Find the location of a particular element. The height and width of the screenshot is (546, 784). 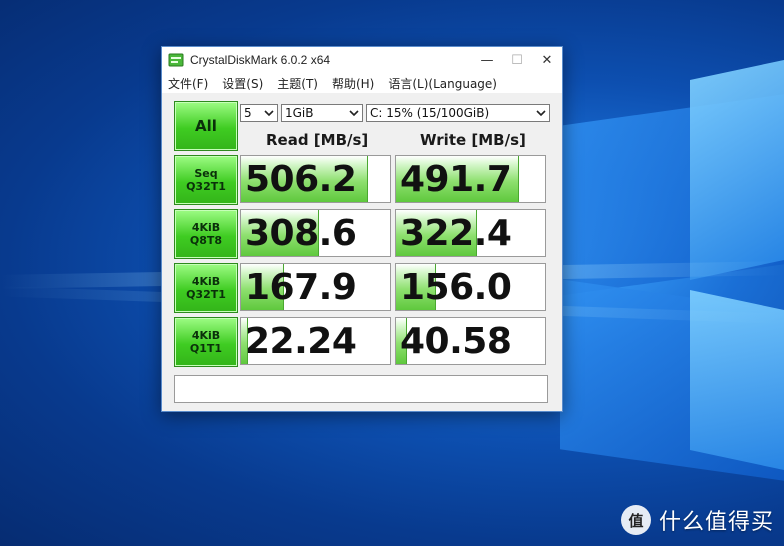

crystaldiskmark-icon is located at coordinates (176, 60).